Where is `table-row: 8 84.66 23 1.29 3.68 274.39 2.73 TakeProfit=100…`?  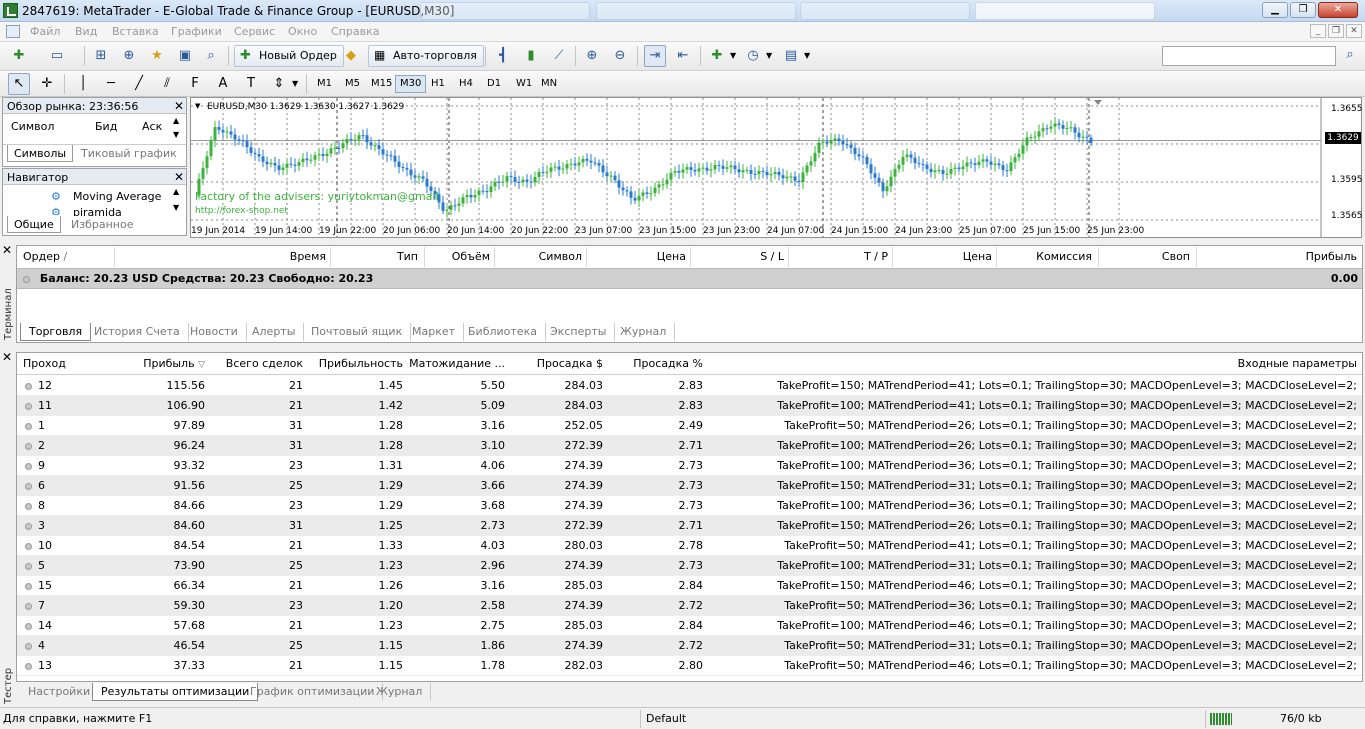 table-row: 8 84.66 23 1.29 3.68 274.39 2.73 TakeProfit=100… is located at coordinates (689, 506).